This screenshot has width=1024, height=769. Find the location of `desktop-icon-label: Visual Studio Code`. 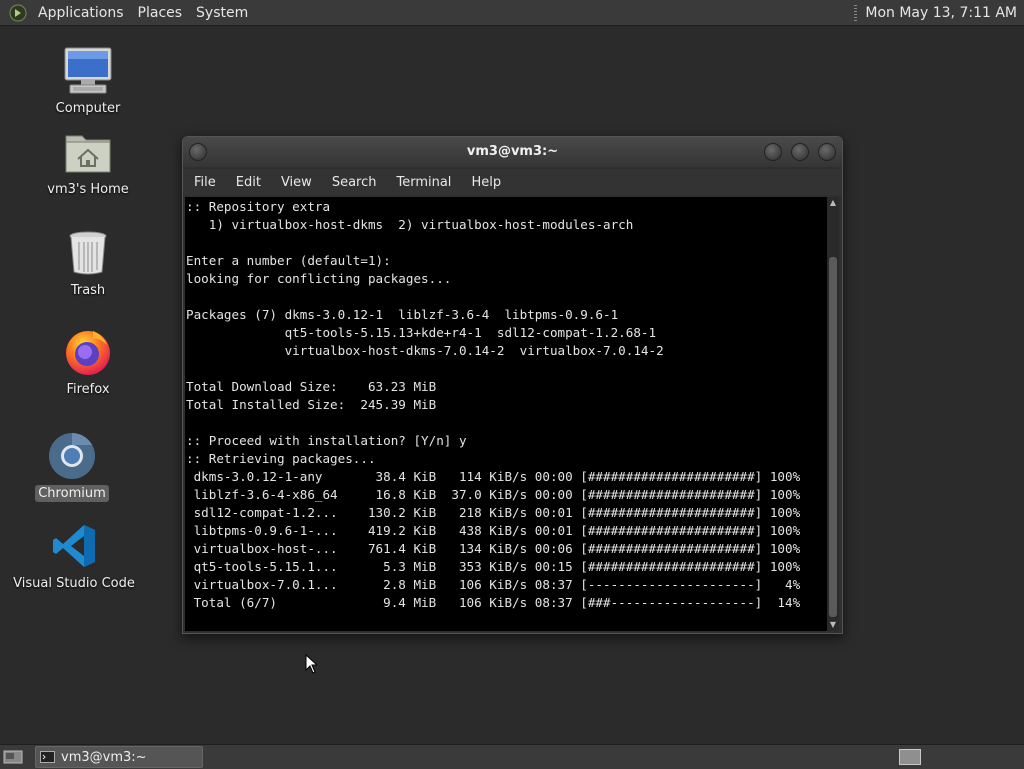

desktop-icon-label: Visual Studio Code is located at coordinates (74, 583).